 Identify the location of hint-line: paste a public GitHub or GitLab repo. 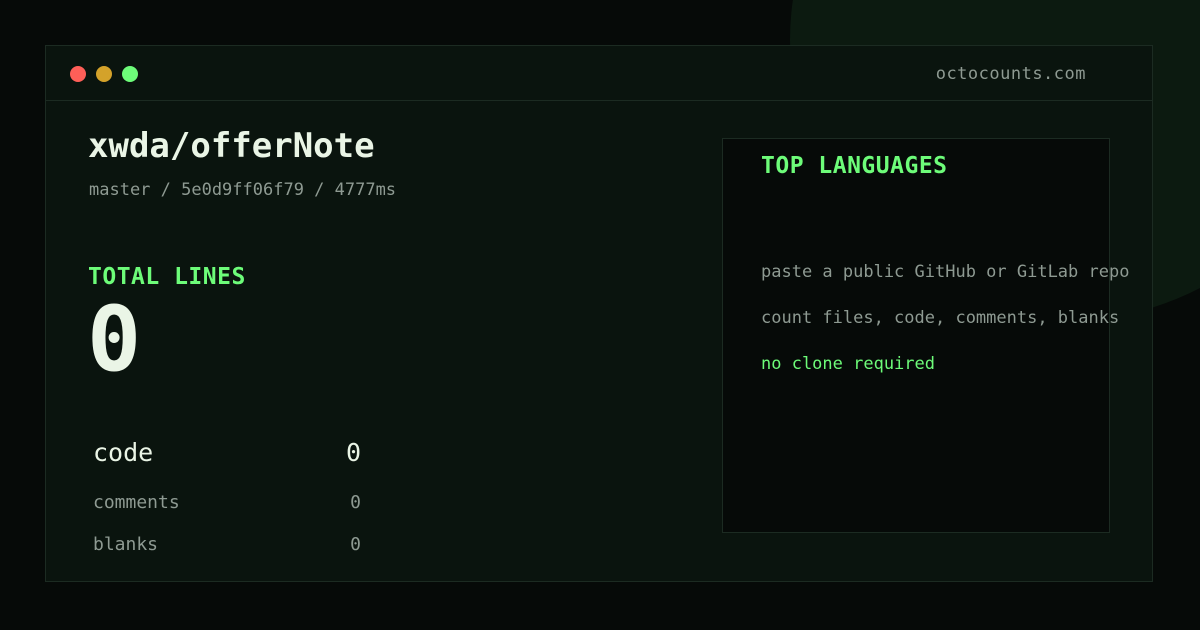
(945, 272).